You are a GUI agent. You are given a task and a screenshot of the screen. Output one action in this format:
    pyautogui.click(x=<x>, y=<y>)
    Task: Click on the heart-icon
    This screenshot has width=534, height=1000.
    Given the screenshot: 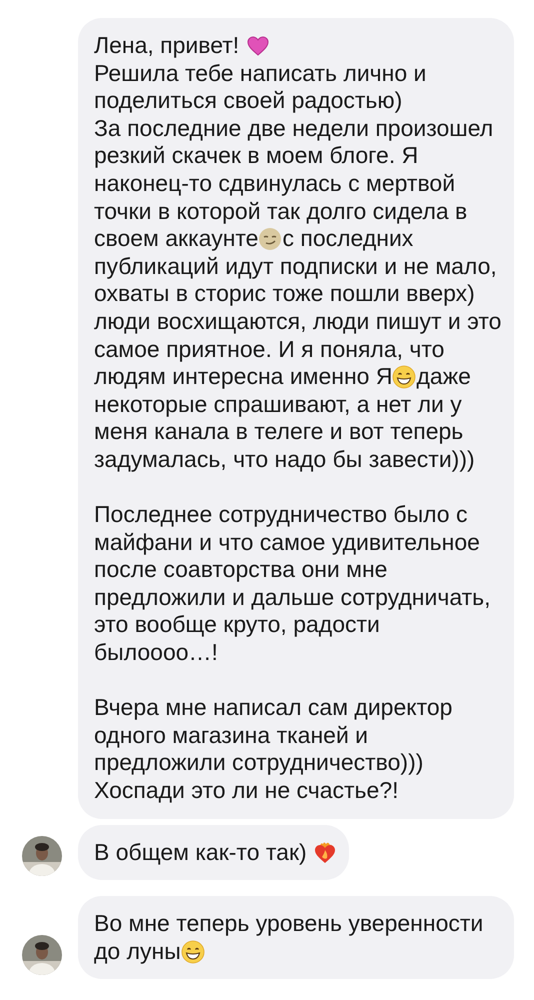 What is the action you would take?
    pyautogui.click(x=258, y=46)
    